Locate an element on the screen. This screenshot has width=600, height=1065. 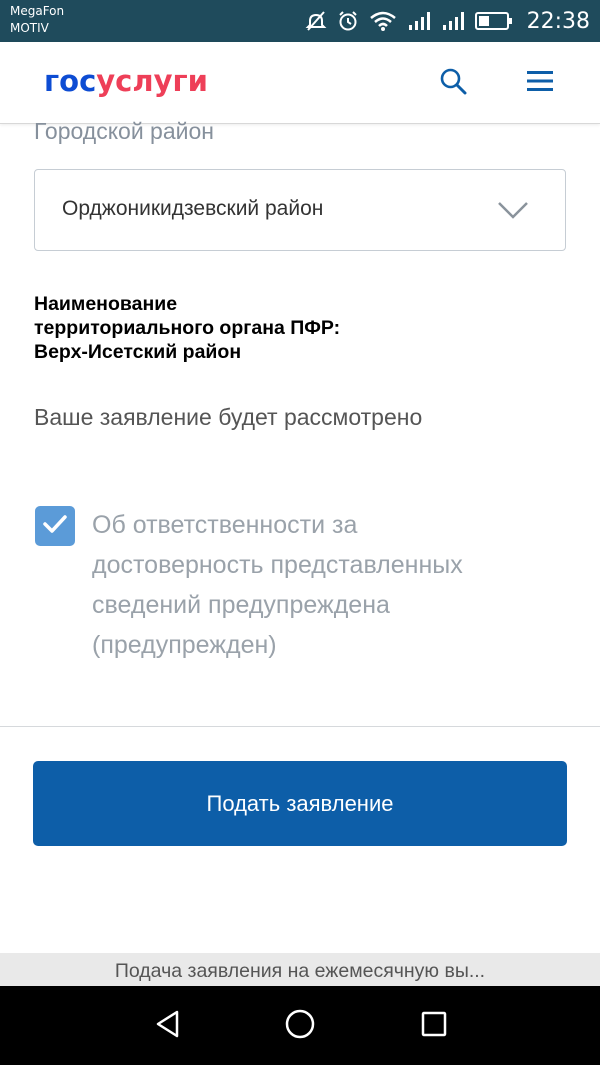
back-icon is located at coordinates (168, 1026).